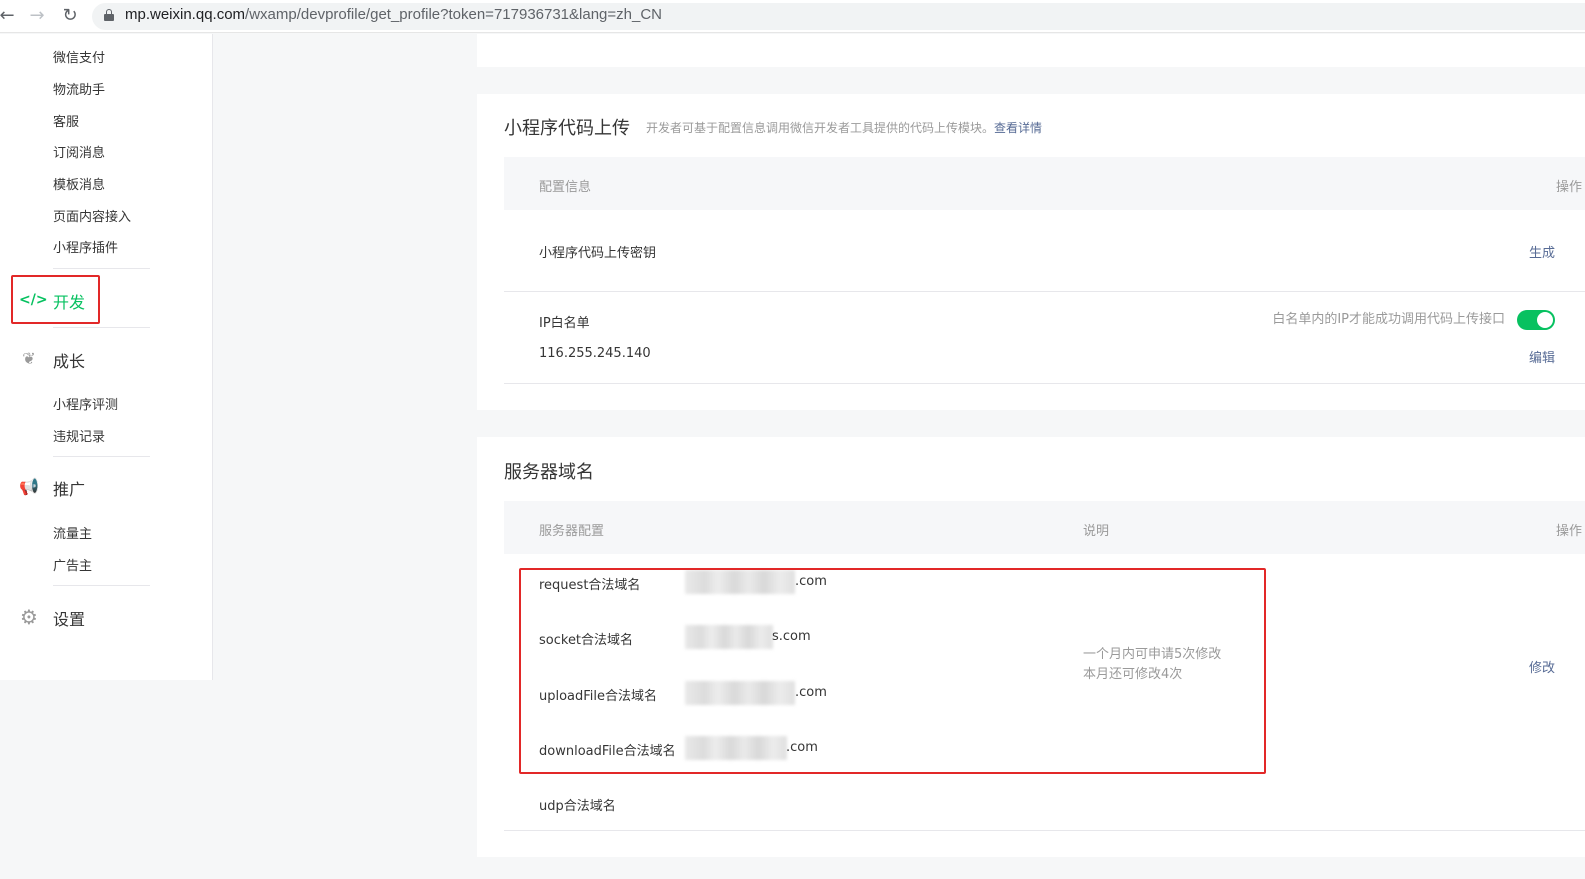  Describe the element at coordinates (79, 183) in the screenshot. I see `sidebar-item-template-msg: 模板消息` at that location.